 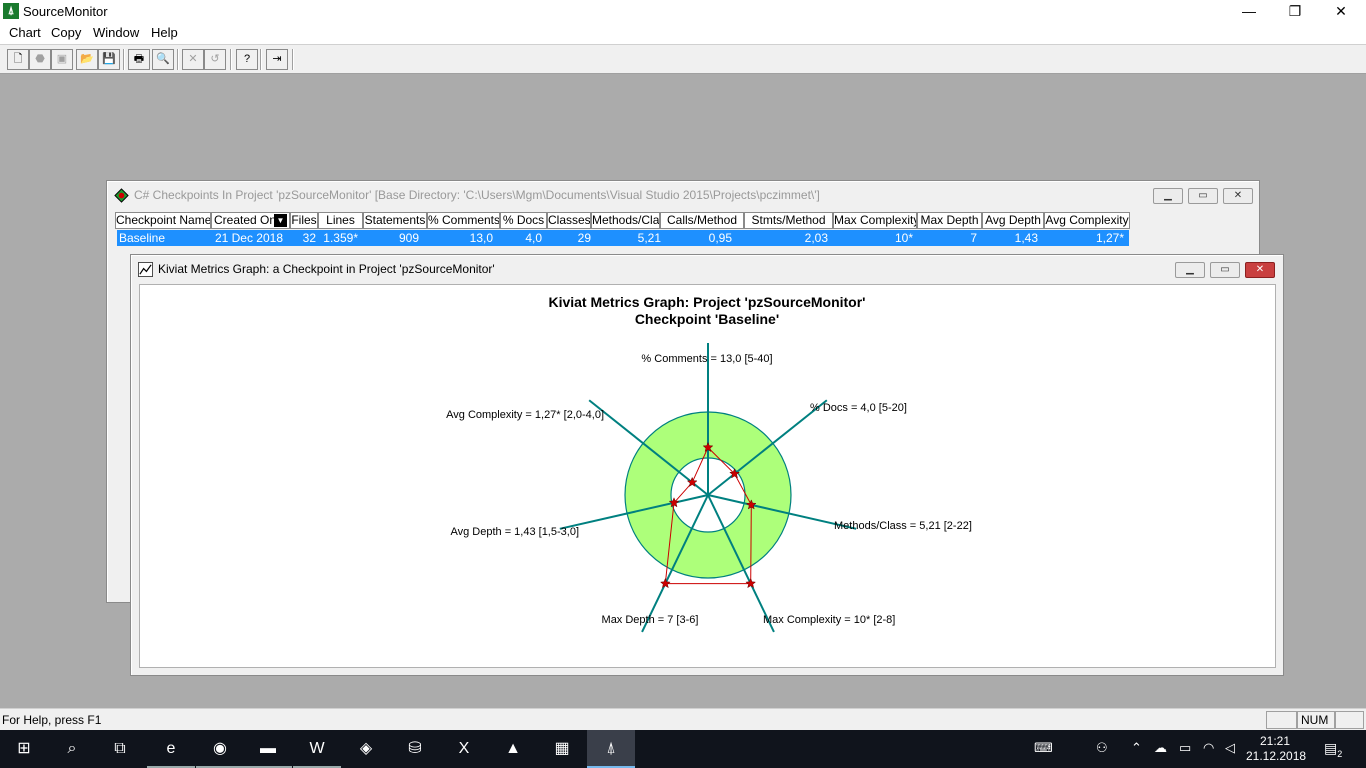 I want to click on column-header-max-complexity: Max Complexity, so click(x=875, y=220).